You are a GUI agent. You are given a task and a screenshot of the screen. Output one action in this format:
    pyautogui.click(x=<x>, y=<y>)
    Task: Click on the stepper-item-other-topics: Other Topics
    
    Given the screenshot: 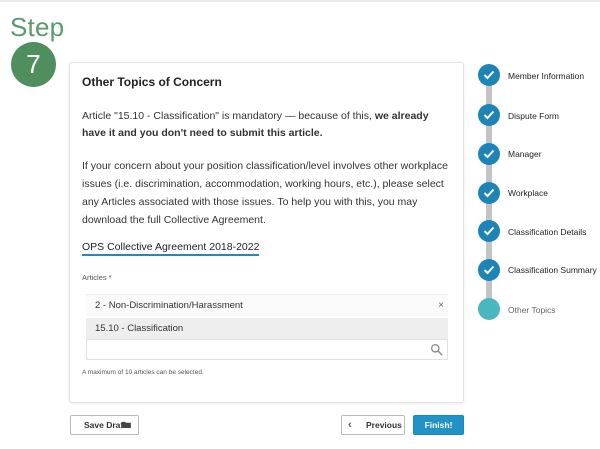 What is the action you would take?
    pyautogui.click(x=532, y=310)
    